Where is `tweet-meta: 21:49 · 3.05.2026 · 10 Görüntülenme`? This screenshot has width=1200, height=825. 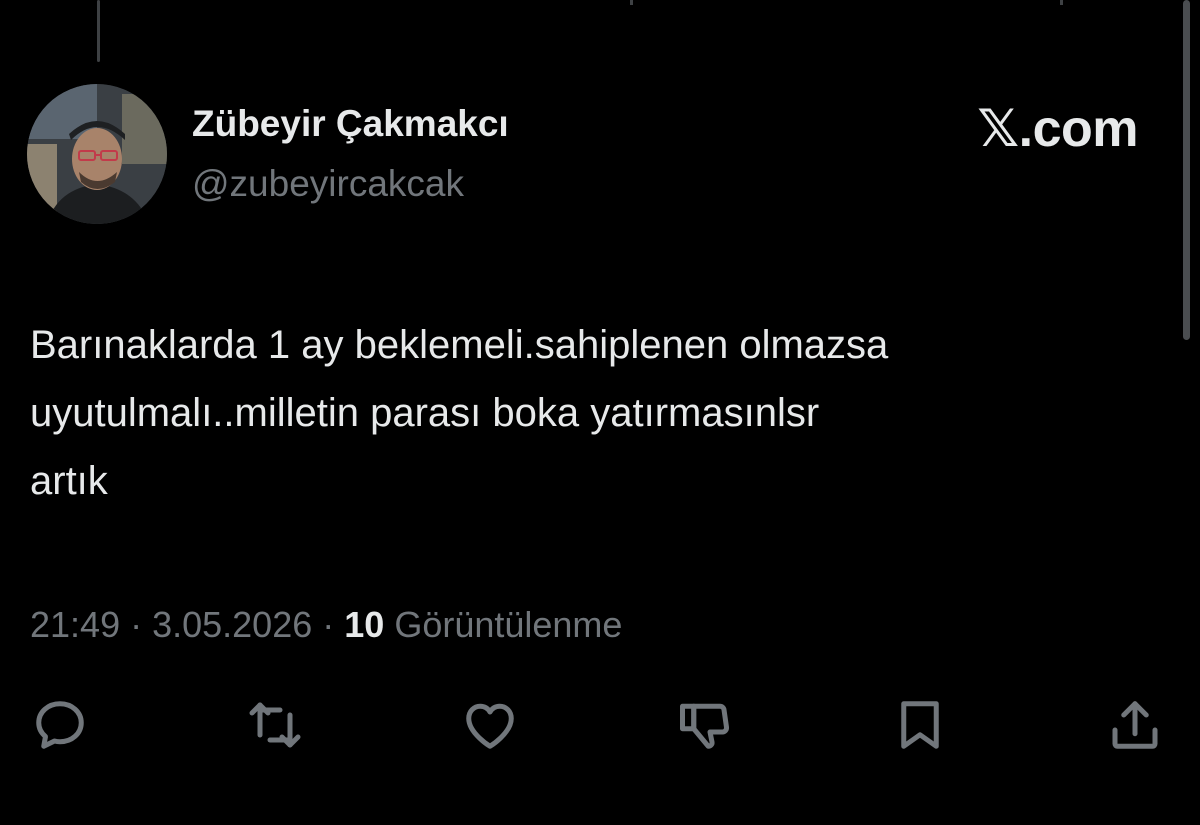 tweet-meta: 21:49 · 3.05.2026 · 10 Görüntülenme is located at coordinates (326, 625).